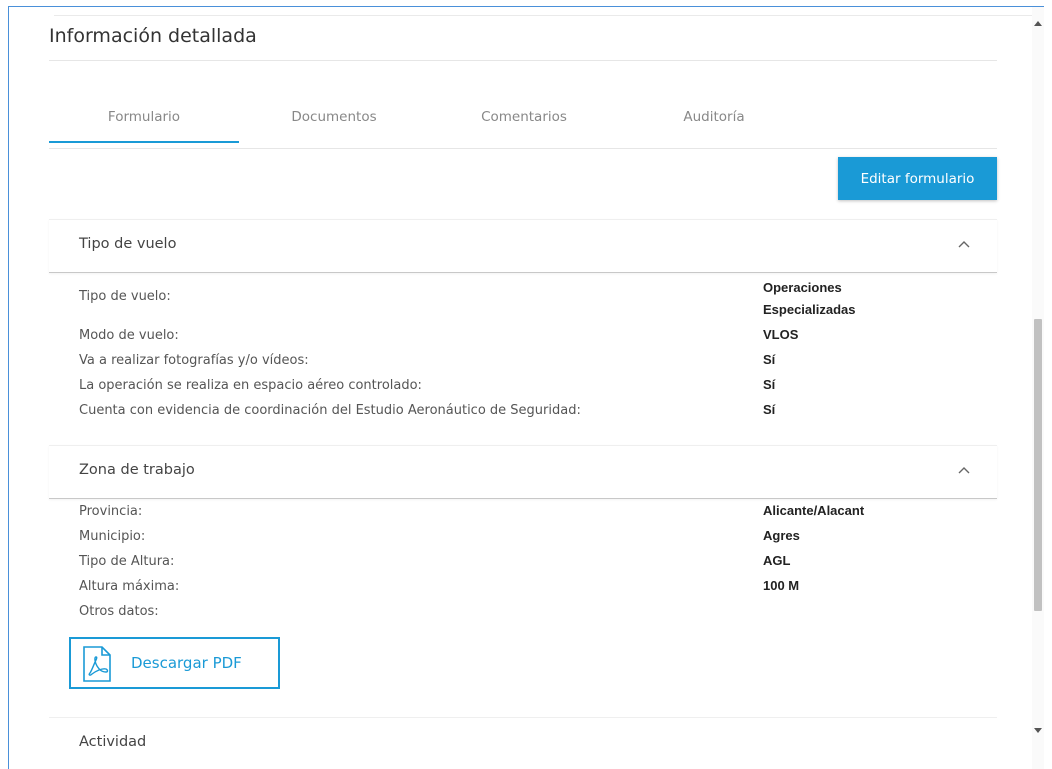 This screenshot has height=769, width=1052. Describe the element at coordinates (523, 743) in the screenshot. I see `section-header-actividad: Actividad` at that location.